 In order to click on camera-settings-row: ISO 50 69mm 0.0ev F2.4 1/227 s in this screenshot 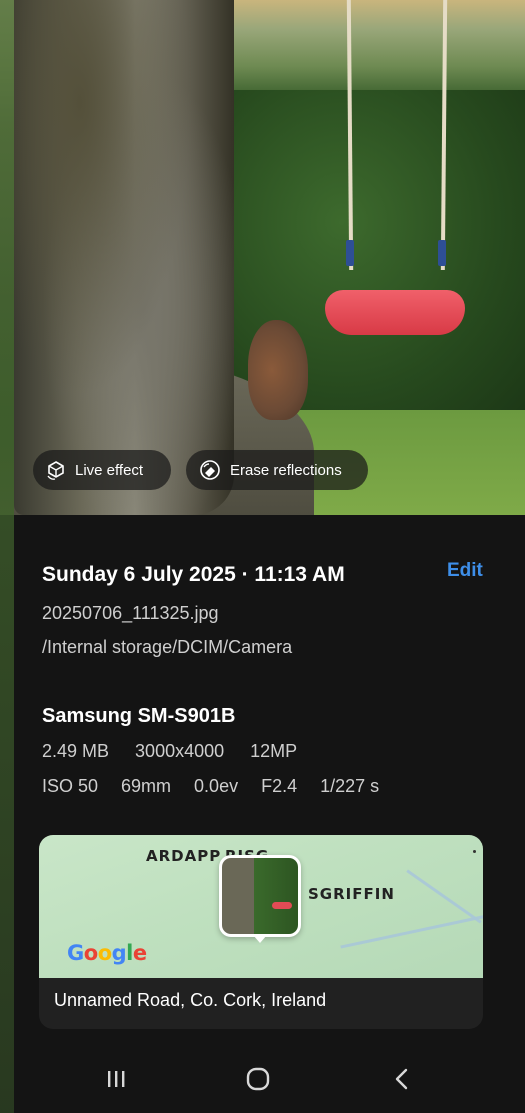, I will do `click(210, 786)`.